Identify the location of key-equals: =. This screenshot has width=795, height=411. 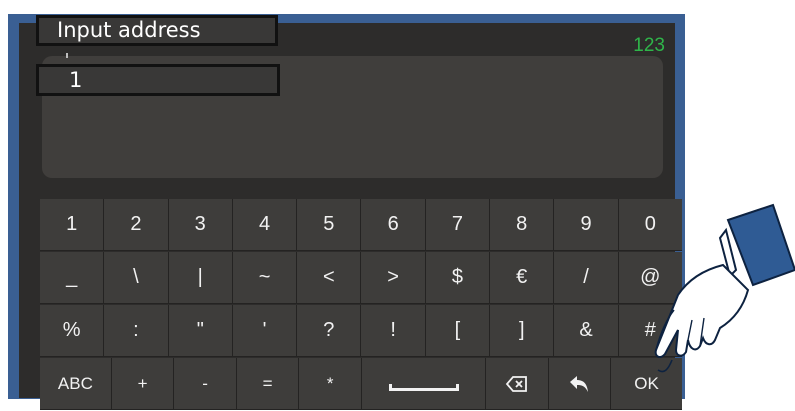
(268, 384).